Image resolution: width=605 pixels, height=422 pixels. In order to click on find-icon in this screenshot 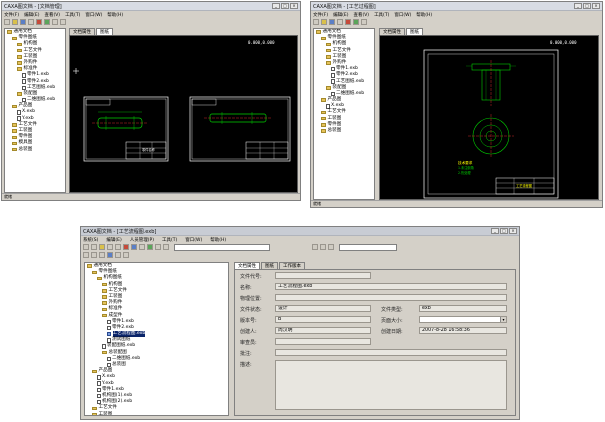, I will do `click(158, 247)`.